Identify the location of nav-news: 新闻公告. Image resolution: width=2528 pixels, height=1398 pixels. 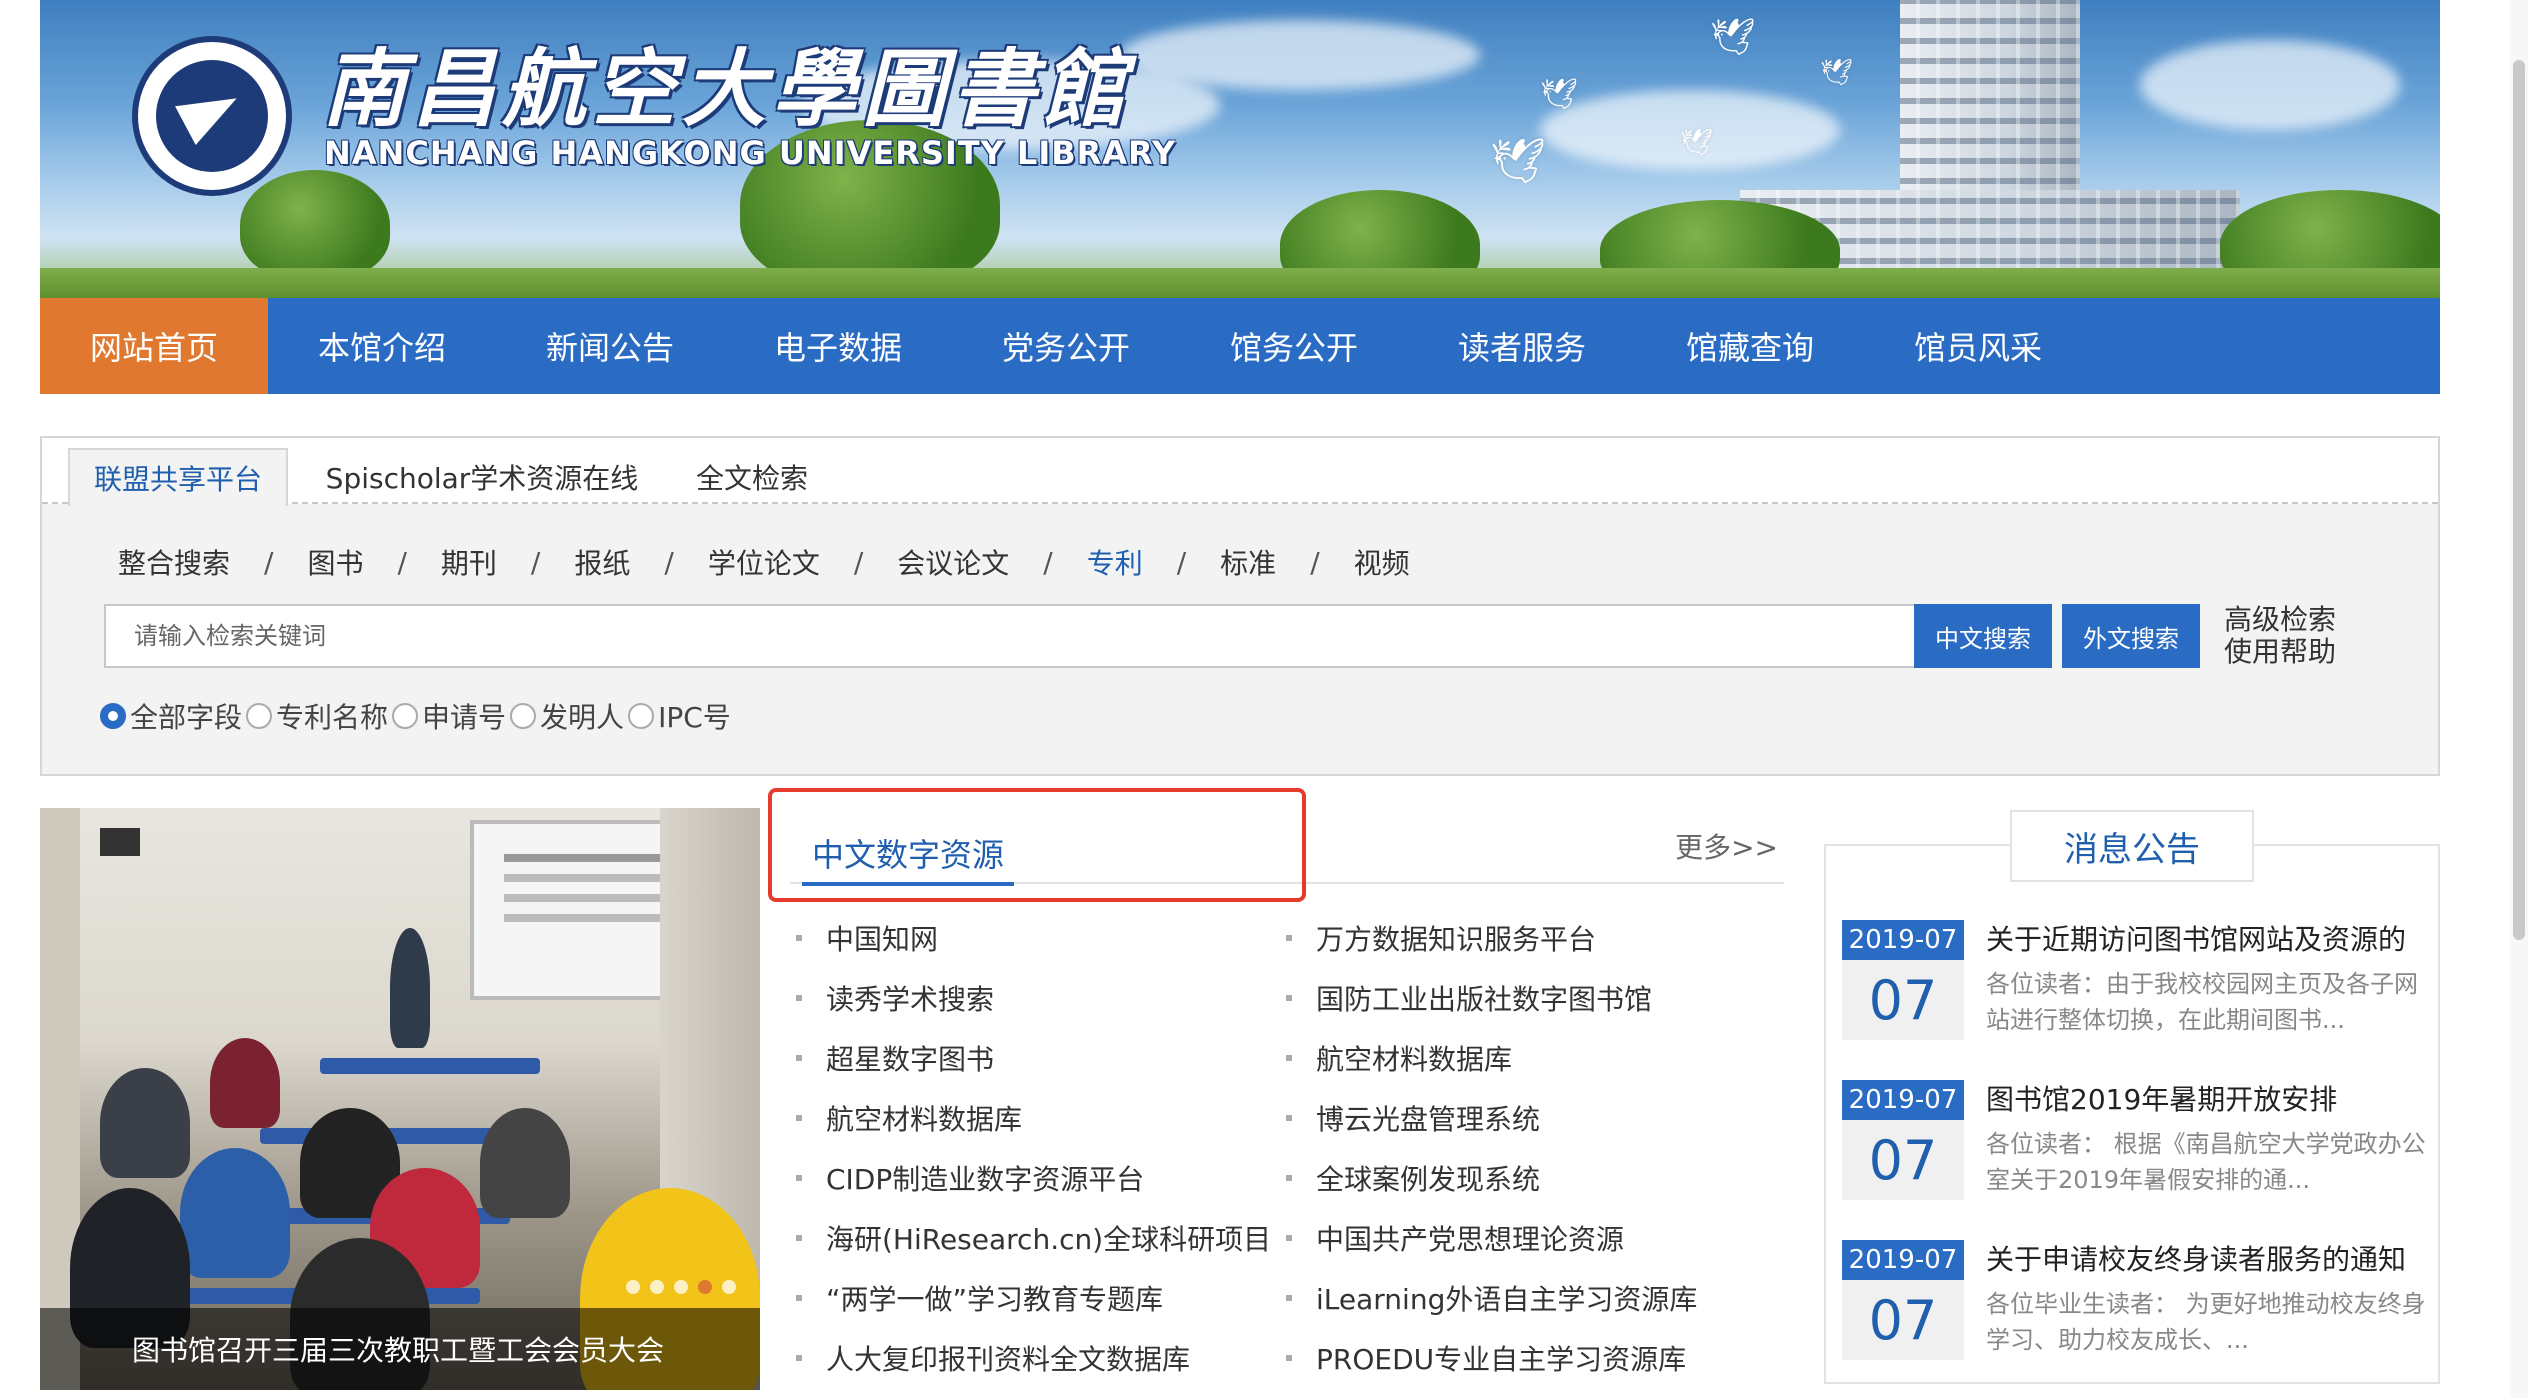
(610, 346).